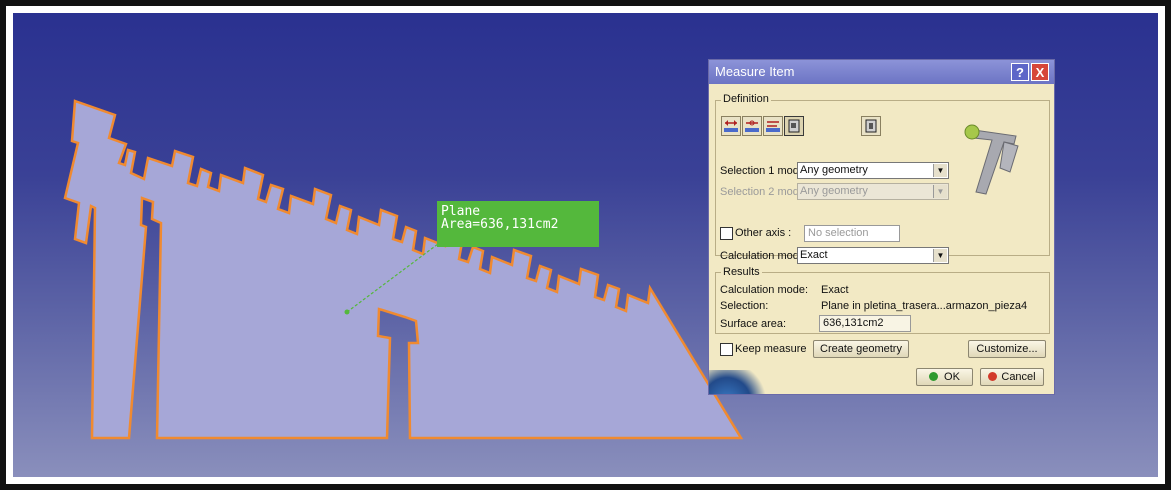 The height and width of the screenshot is (490, 1171). Describe the element at coordinates (991, 159) in the screenshot. I see `caliper-icon` at that location.